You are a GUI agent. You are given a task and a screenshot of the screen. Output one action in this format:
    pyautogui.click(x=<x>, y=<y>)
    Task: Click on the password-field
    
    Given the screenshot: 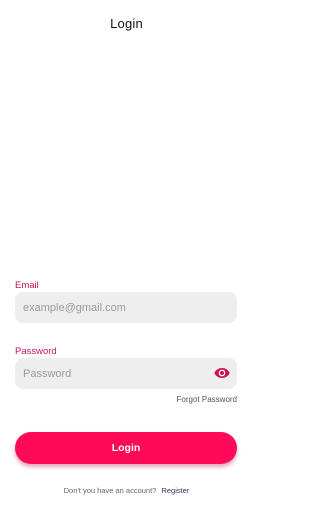 What is the action you would take?
    pyautogui.click(x=113, y=373)
    